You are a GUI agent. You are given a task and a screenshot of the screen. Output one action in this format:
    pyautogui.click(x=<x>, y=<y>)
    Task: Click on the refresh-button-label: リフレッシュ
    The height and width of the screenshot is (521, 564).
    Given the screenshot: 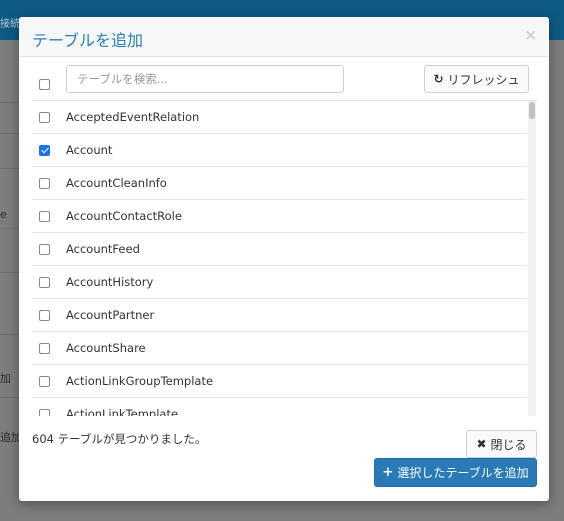 What is the action you would take?
    pyautogui.click(x=483, y=79)
    